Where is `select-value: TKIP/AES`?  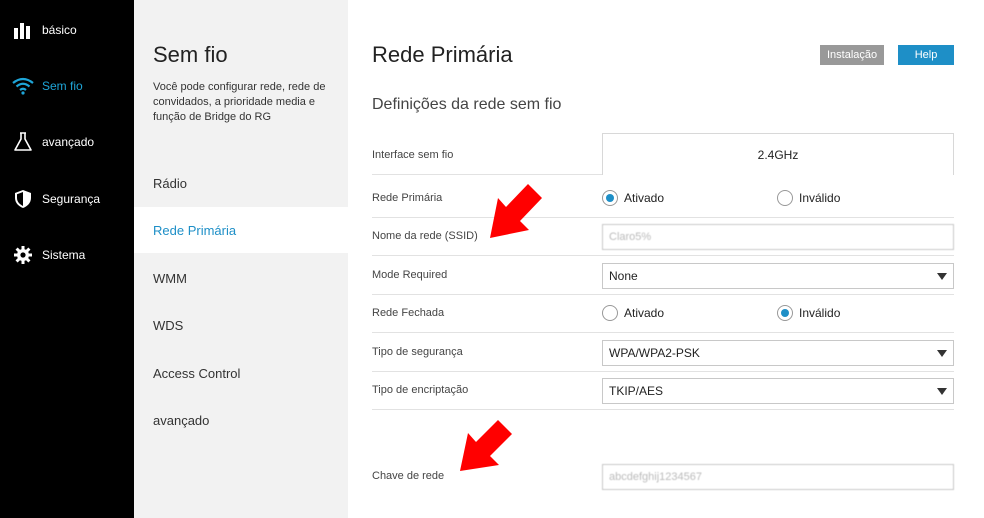 select-value: TKIP/AES is located at coordinates (636, 391).